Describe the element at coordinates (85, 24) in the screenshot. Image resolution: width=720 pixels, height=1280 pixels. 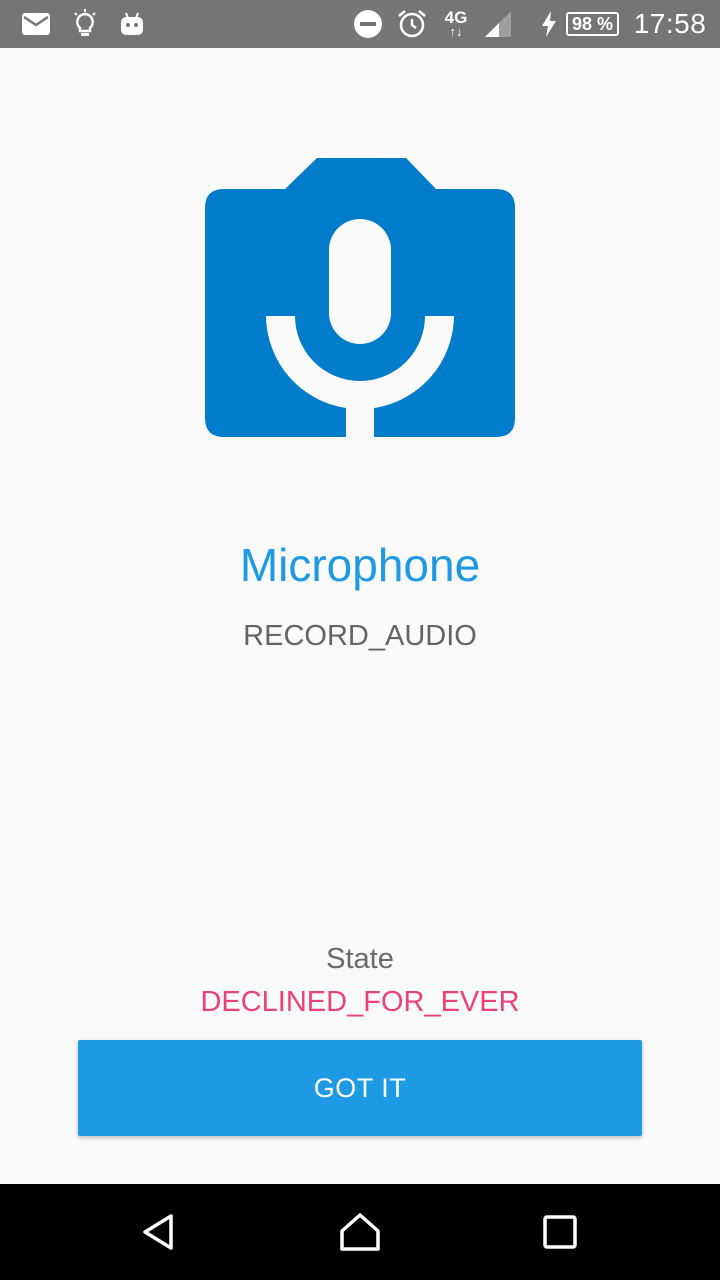
I see `lightbulb-icon` at that location.